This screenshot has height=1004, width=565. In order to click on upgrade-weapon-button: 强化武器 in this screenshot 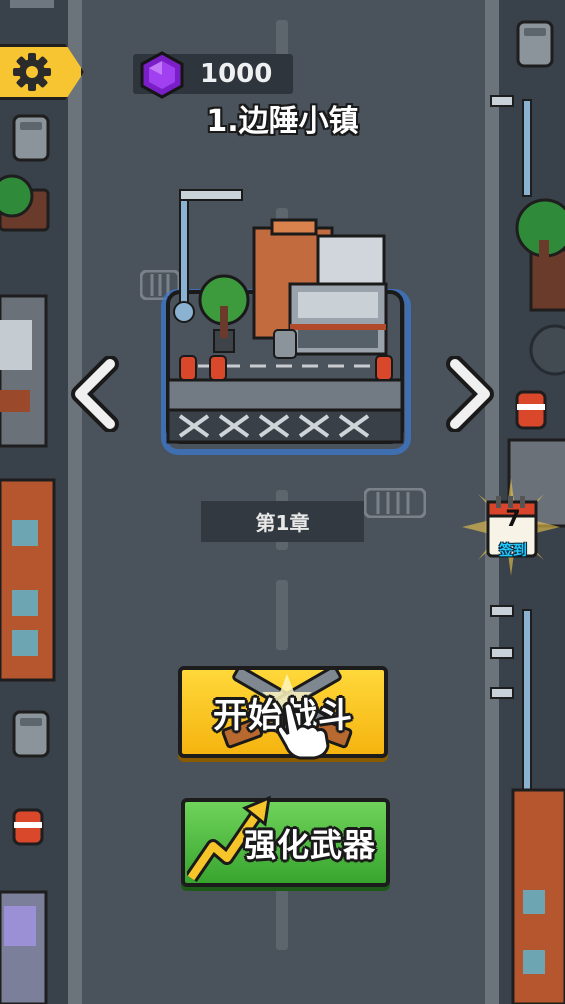, I will do `click(285, 841)`.